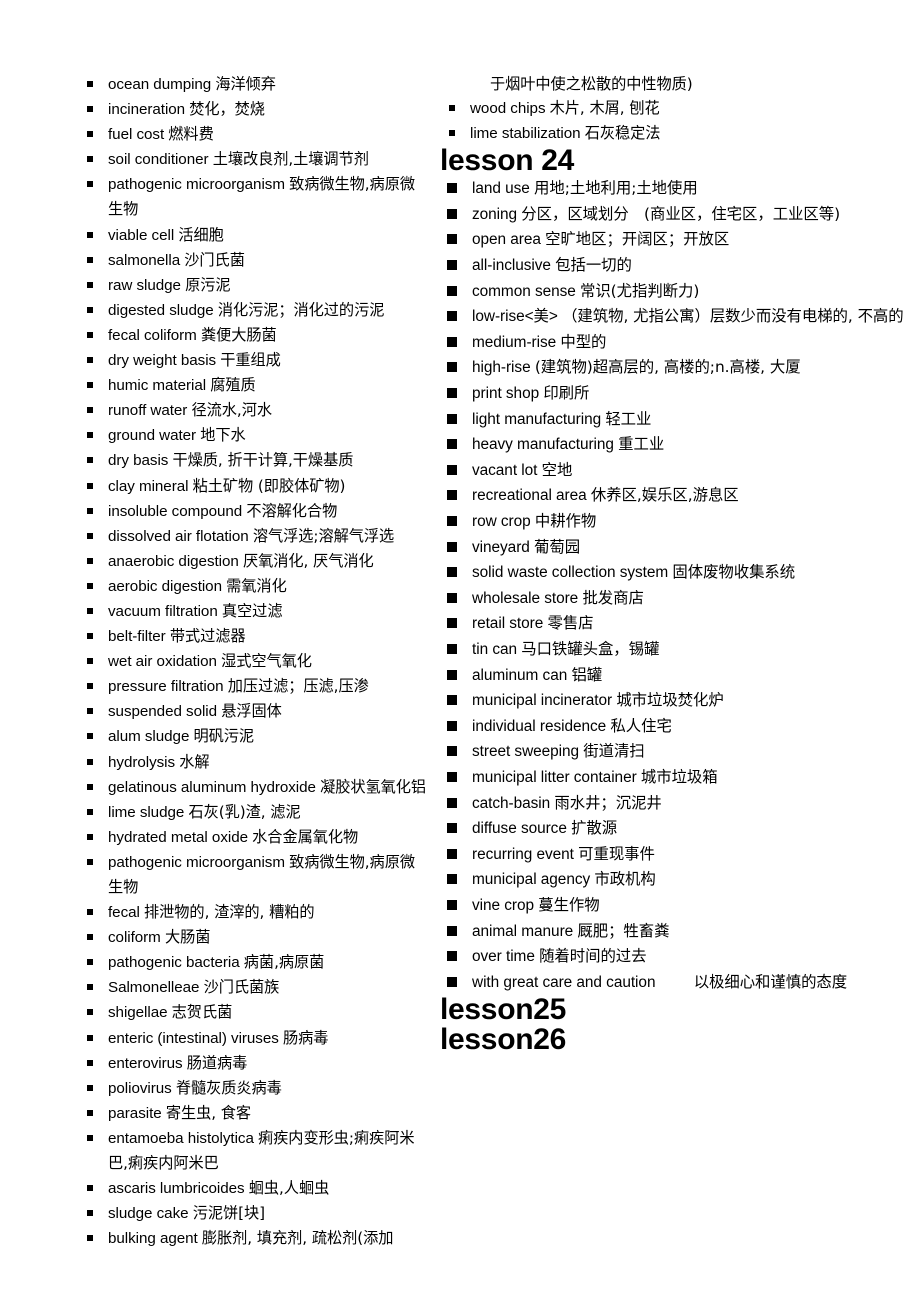 This screenshot has width=920, height=1302. I want to click on vocabulary-term: light manufacturing, so click(537, 419).